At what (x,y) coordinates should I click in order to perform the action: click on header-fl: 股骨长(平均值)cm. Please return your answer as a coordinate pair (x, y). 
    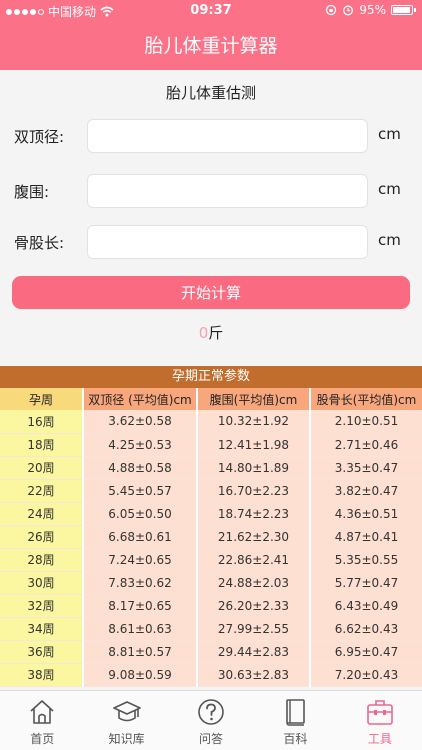
    Looking at the image, I should click on (366, 399).